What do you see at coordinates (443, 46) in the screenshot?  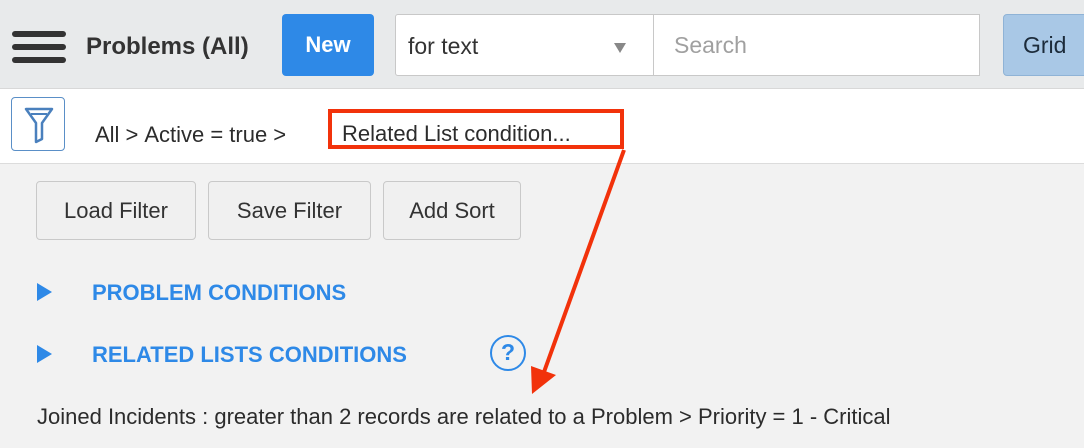 I see `search-field-value: for text` at bounding box center [443, 46].